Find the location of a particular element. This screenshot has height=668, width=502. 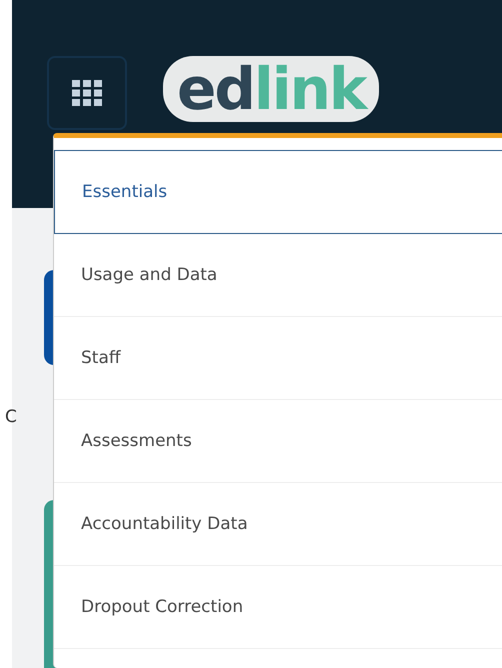

apps-menu-button is located at coordinates (87, 93).